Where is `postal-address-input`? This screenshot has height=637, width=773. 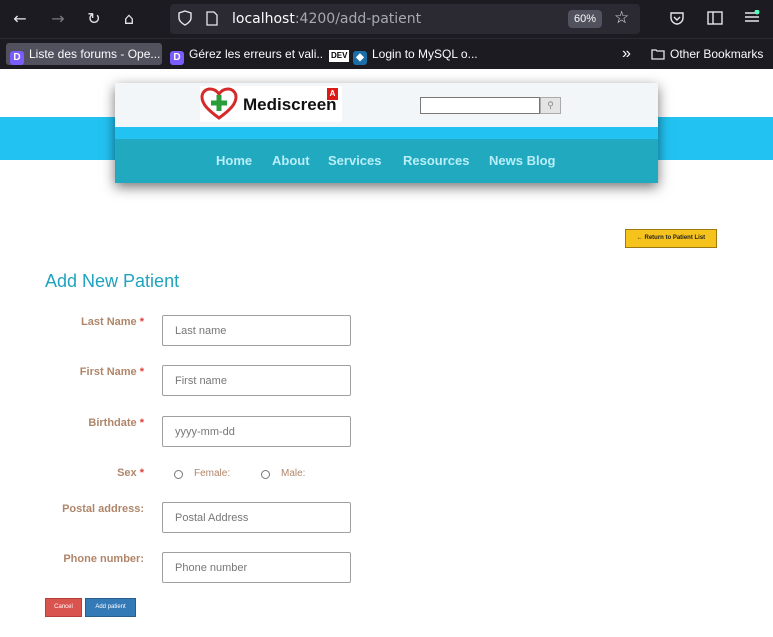
postal-address-input is located at coordinates (256, 517).